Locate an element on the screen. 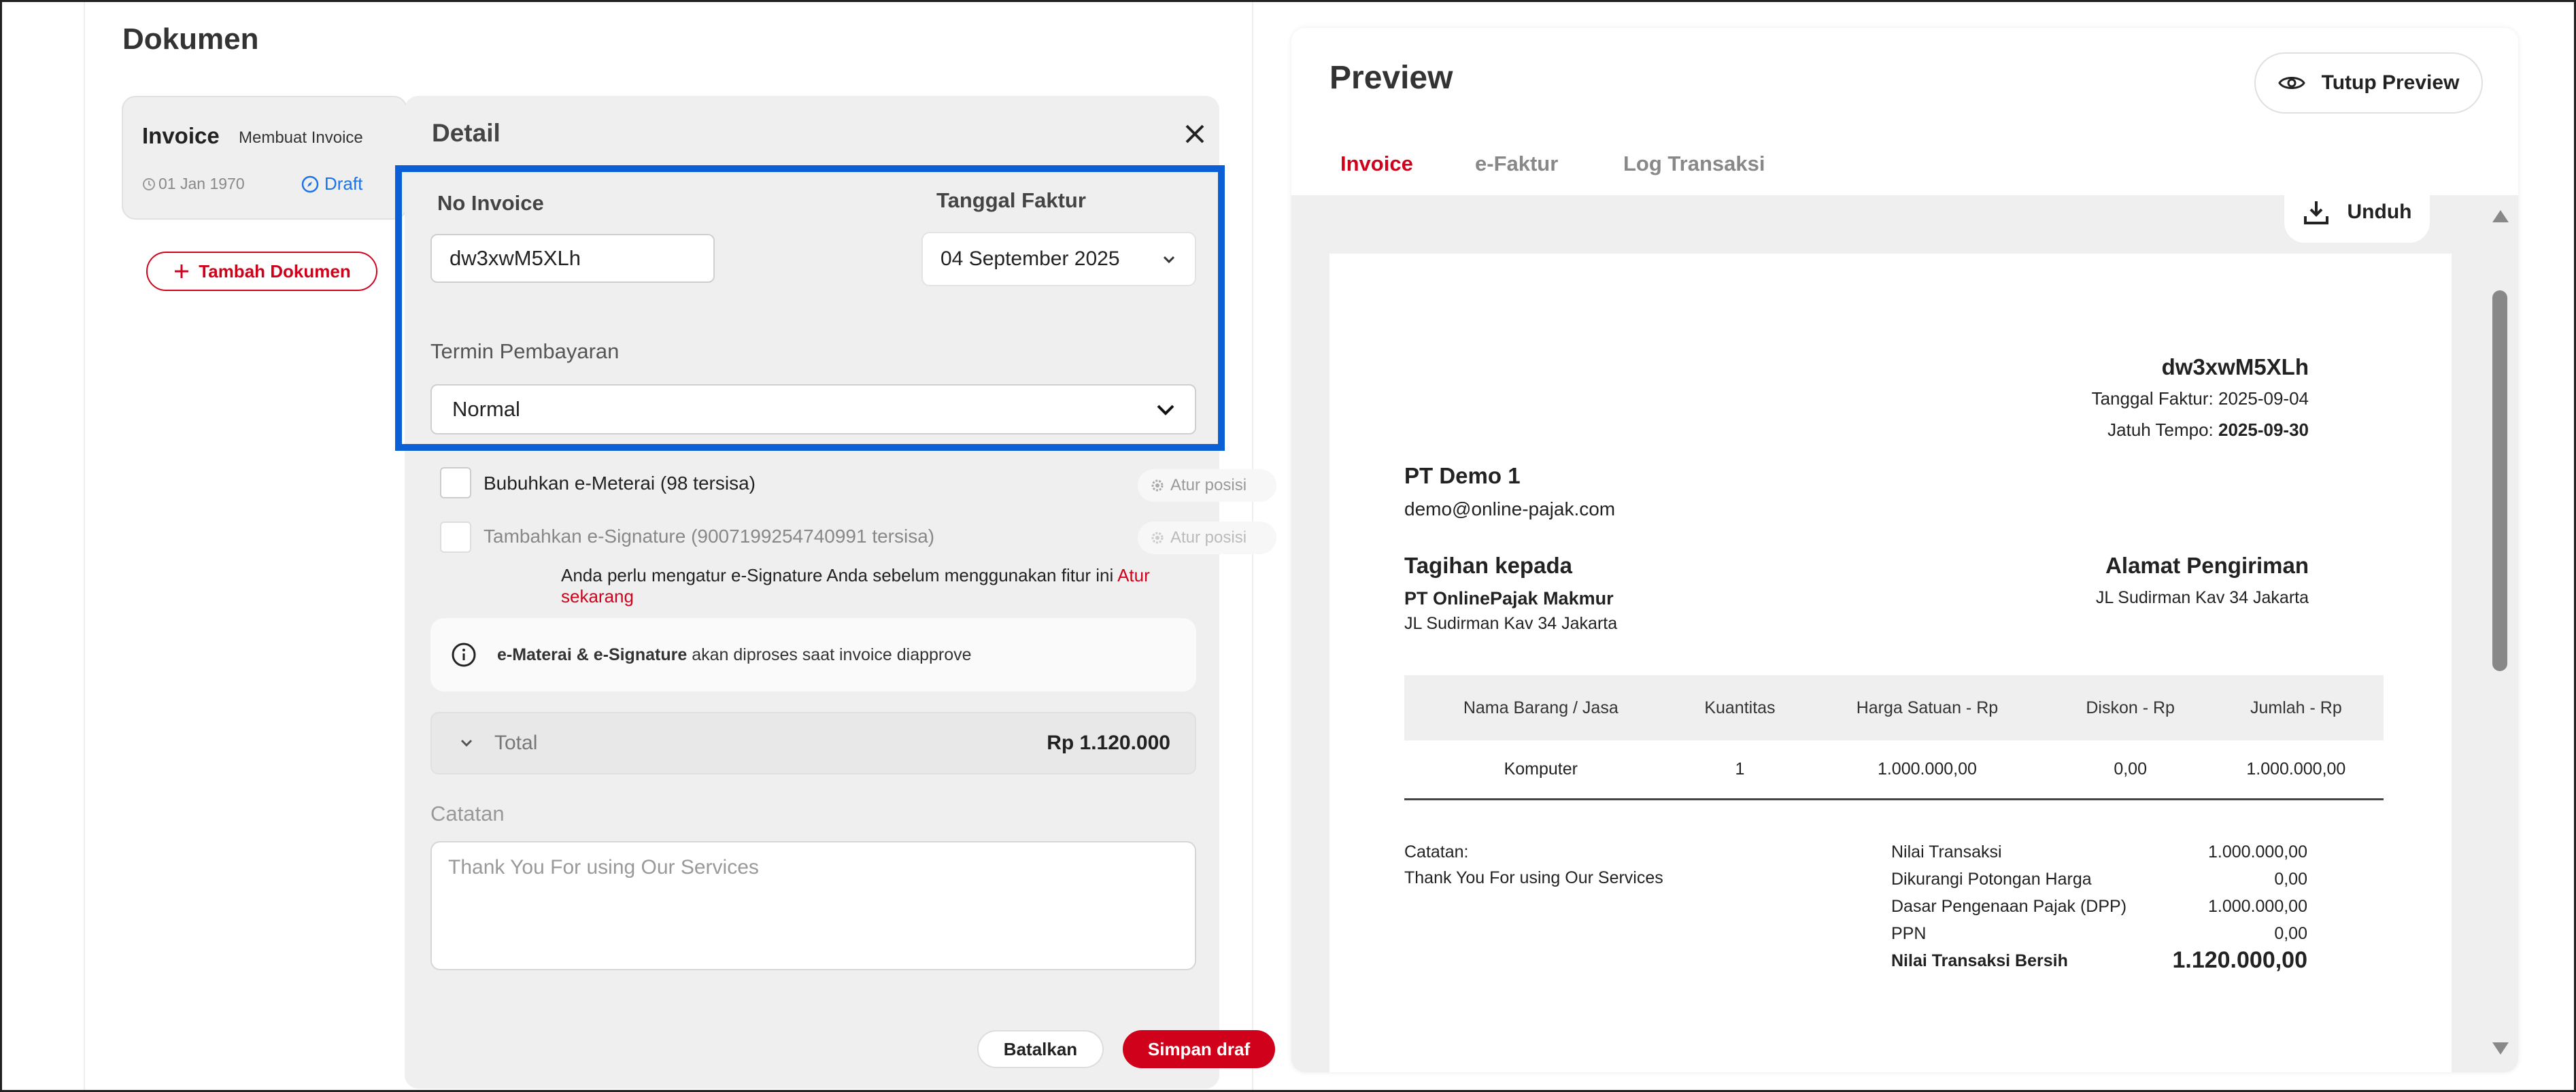  download-icon is located at coordinates (2315, 213).